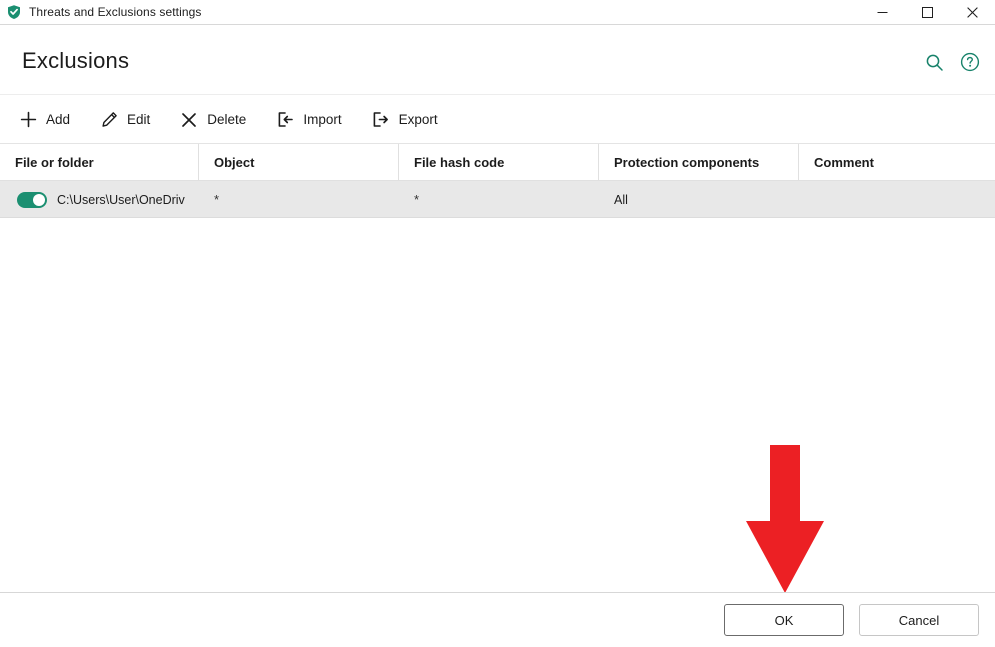  I want to click on import-arrow-icon, so click(285, 120).